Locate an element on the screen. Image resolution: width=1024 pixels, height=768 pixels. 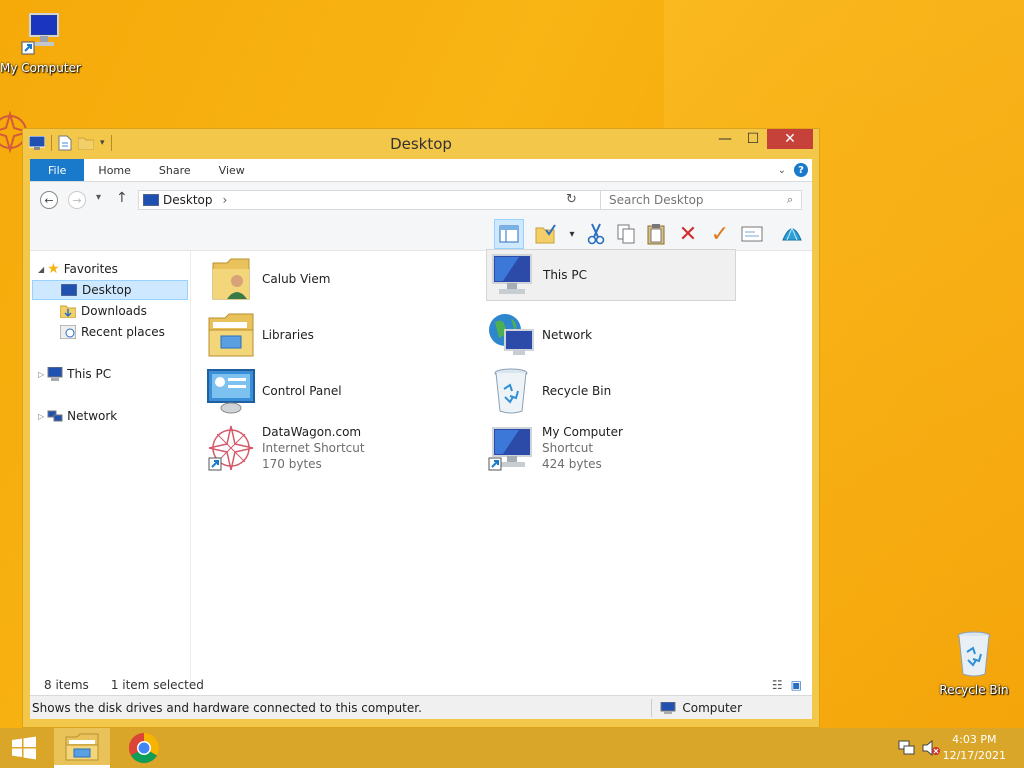
close-button: ✕ is located at coordinates (790, 139).